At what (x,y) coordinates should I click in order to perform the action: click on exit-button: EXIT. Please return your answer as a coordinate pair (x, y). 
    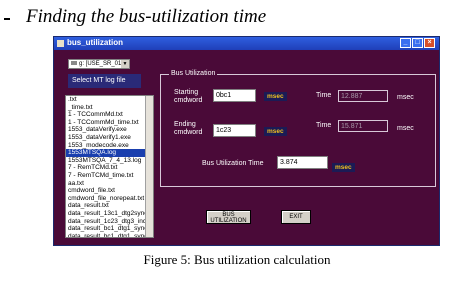
    Looking at the image, I should click on (296, 217).